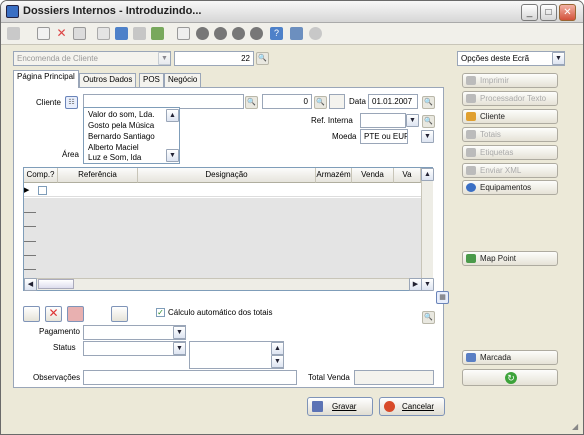 This screenshot has height=435, width=584. Describe the element at coordinates (121, 126) in the screenshot. I see `list-item: Gosto pela Música` at that location.